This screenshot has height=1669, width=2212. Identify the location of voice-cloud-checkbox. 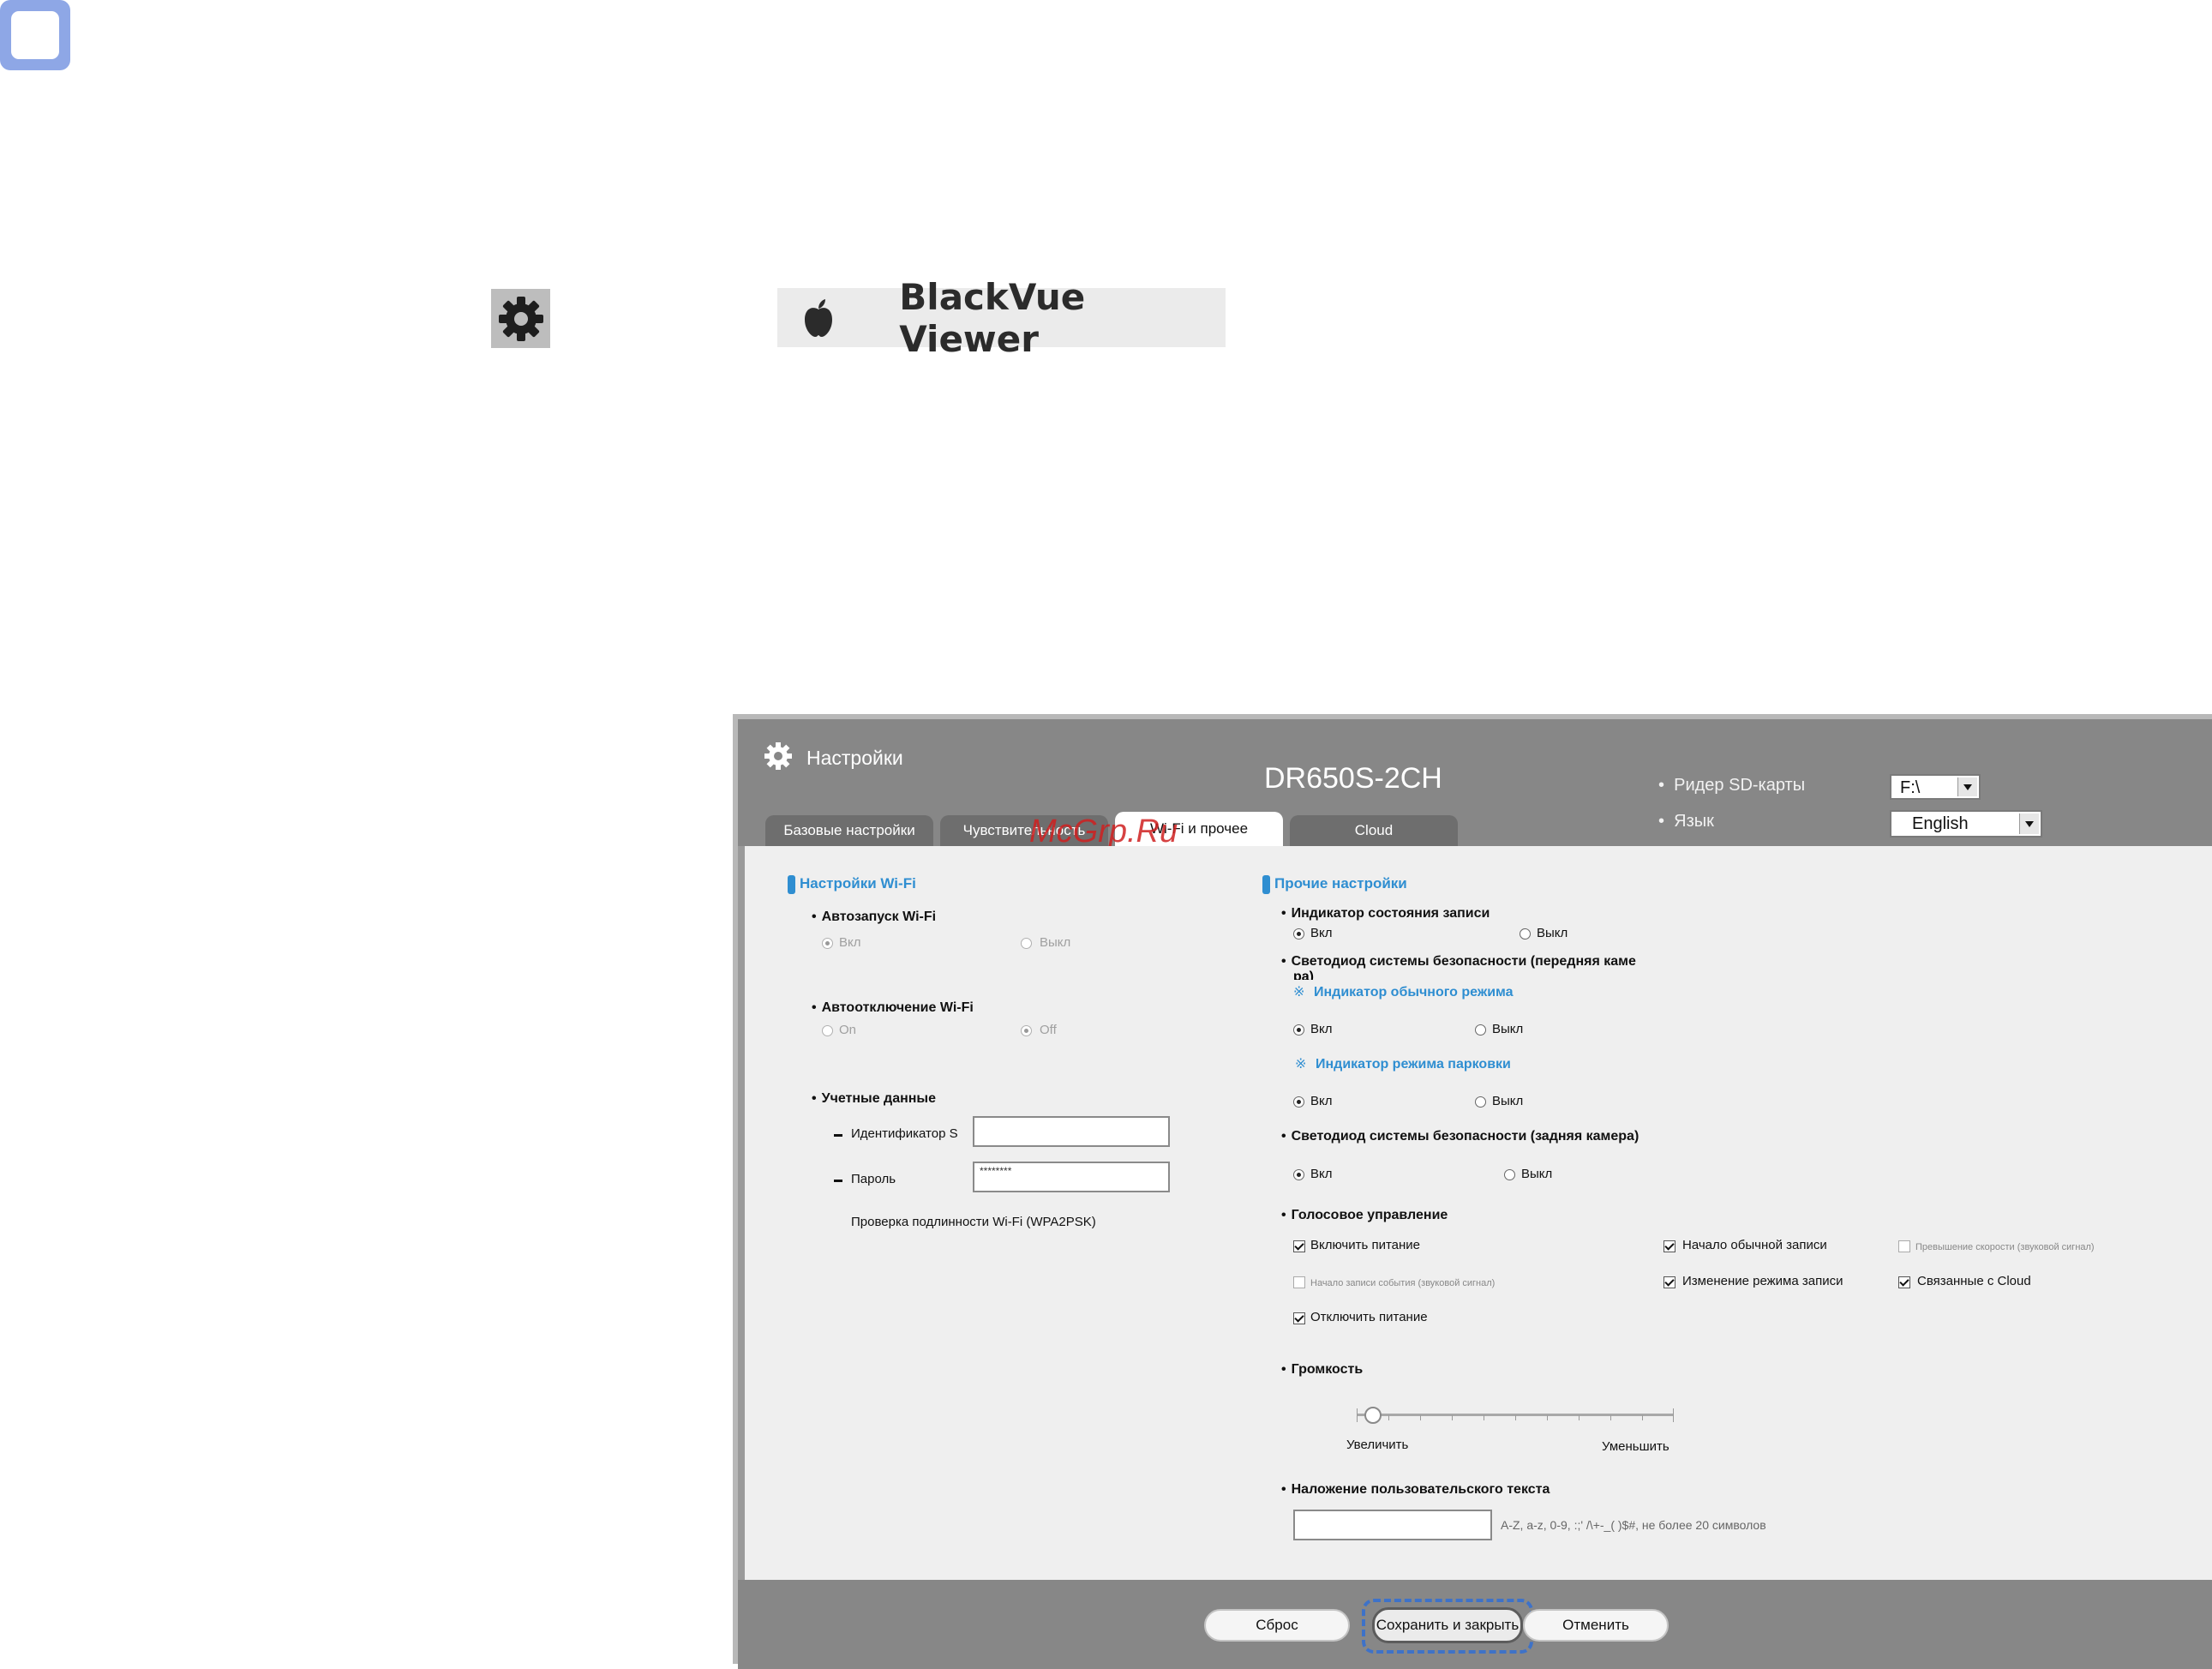
(1904, 1282).